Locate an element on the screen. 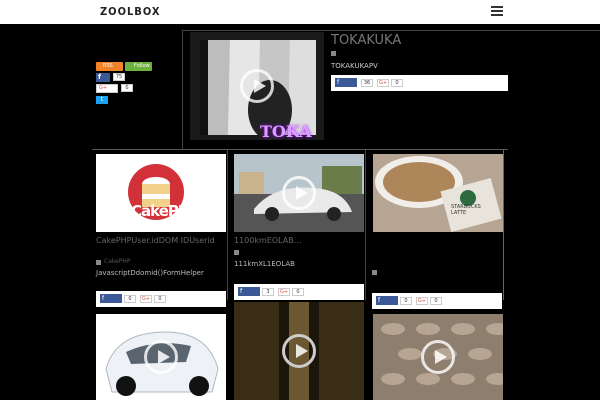  facebook-share-count: 3 is located at coordinates (268, 292).